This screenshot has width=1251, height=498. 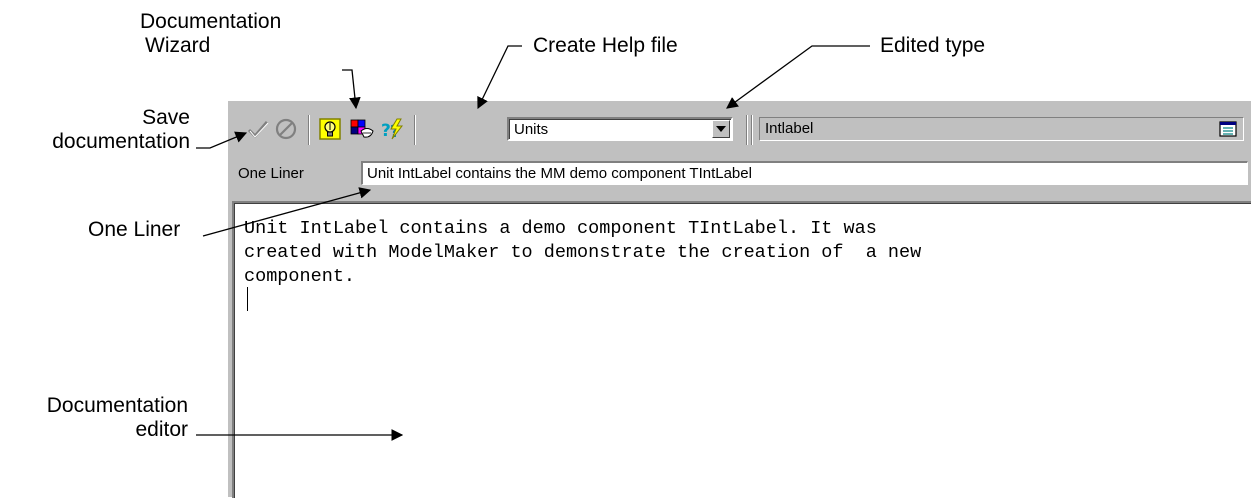 I want to click on arrow-edited-type, so click(x=798, y=77).